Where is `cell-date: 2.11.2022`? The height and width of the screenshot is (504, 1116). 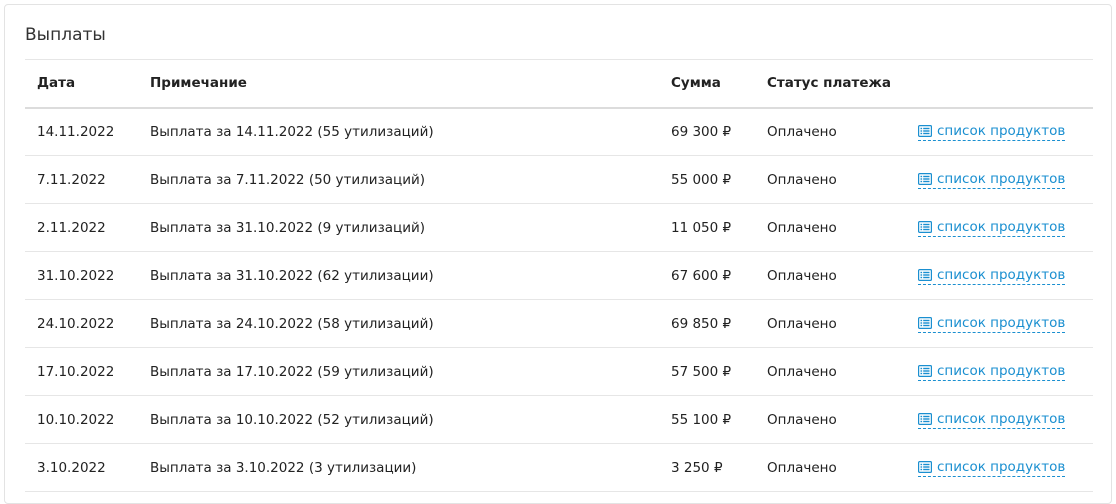 cell-date: 2.11.2022 is located at coordinates (71, 227).